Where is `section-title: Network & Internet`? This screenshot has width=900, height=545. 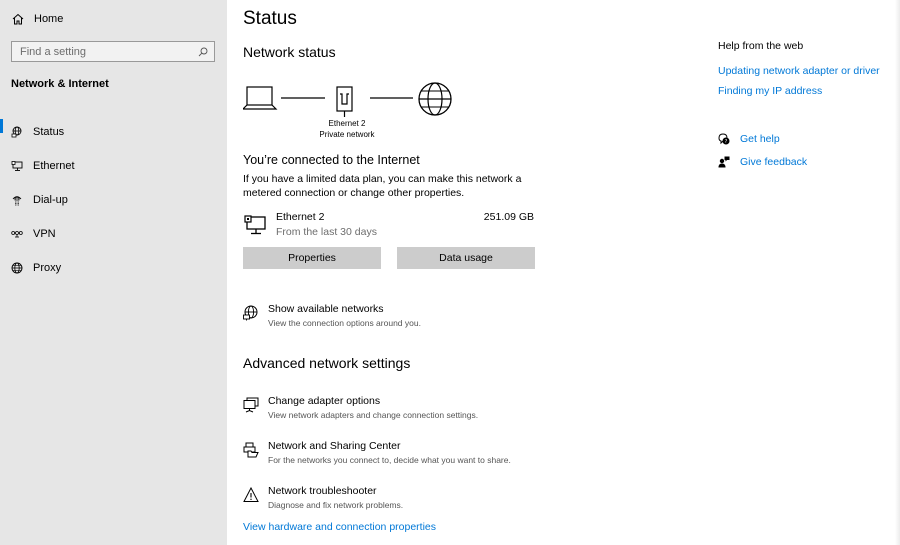
section-title: Network & Internet is located at coordinates (60, 84).